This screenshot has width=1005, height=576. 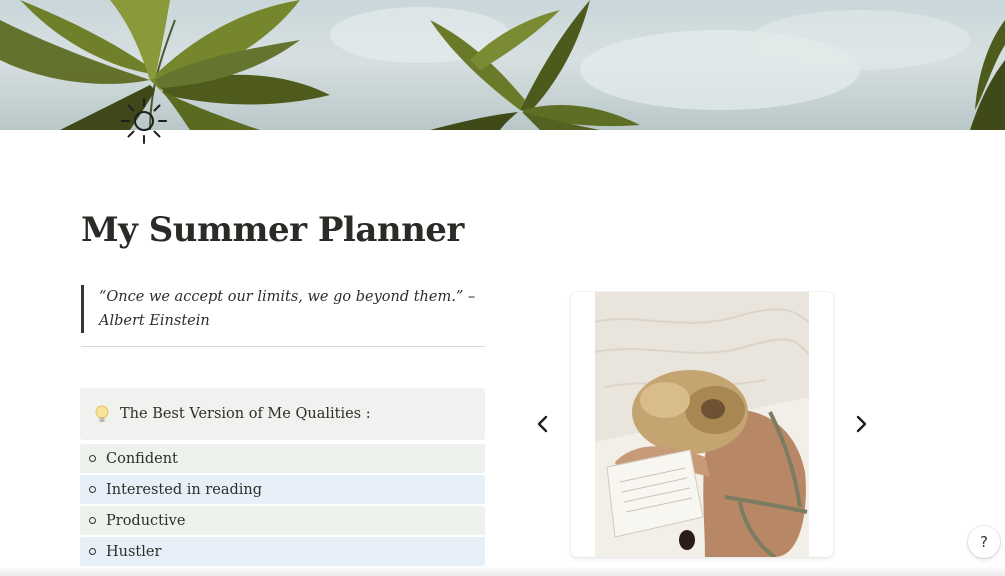 I want to click on chevron-right-icon, so click(x=861, y=424).